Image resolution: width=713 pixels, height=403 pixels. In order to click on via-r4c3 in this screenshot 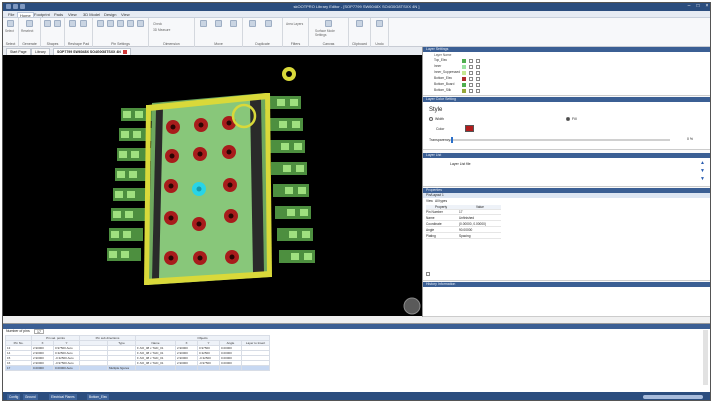, I will do `click(231, 216)`.